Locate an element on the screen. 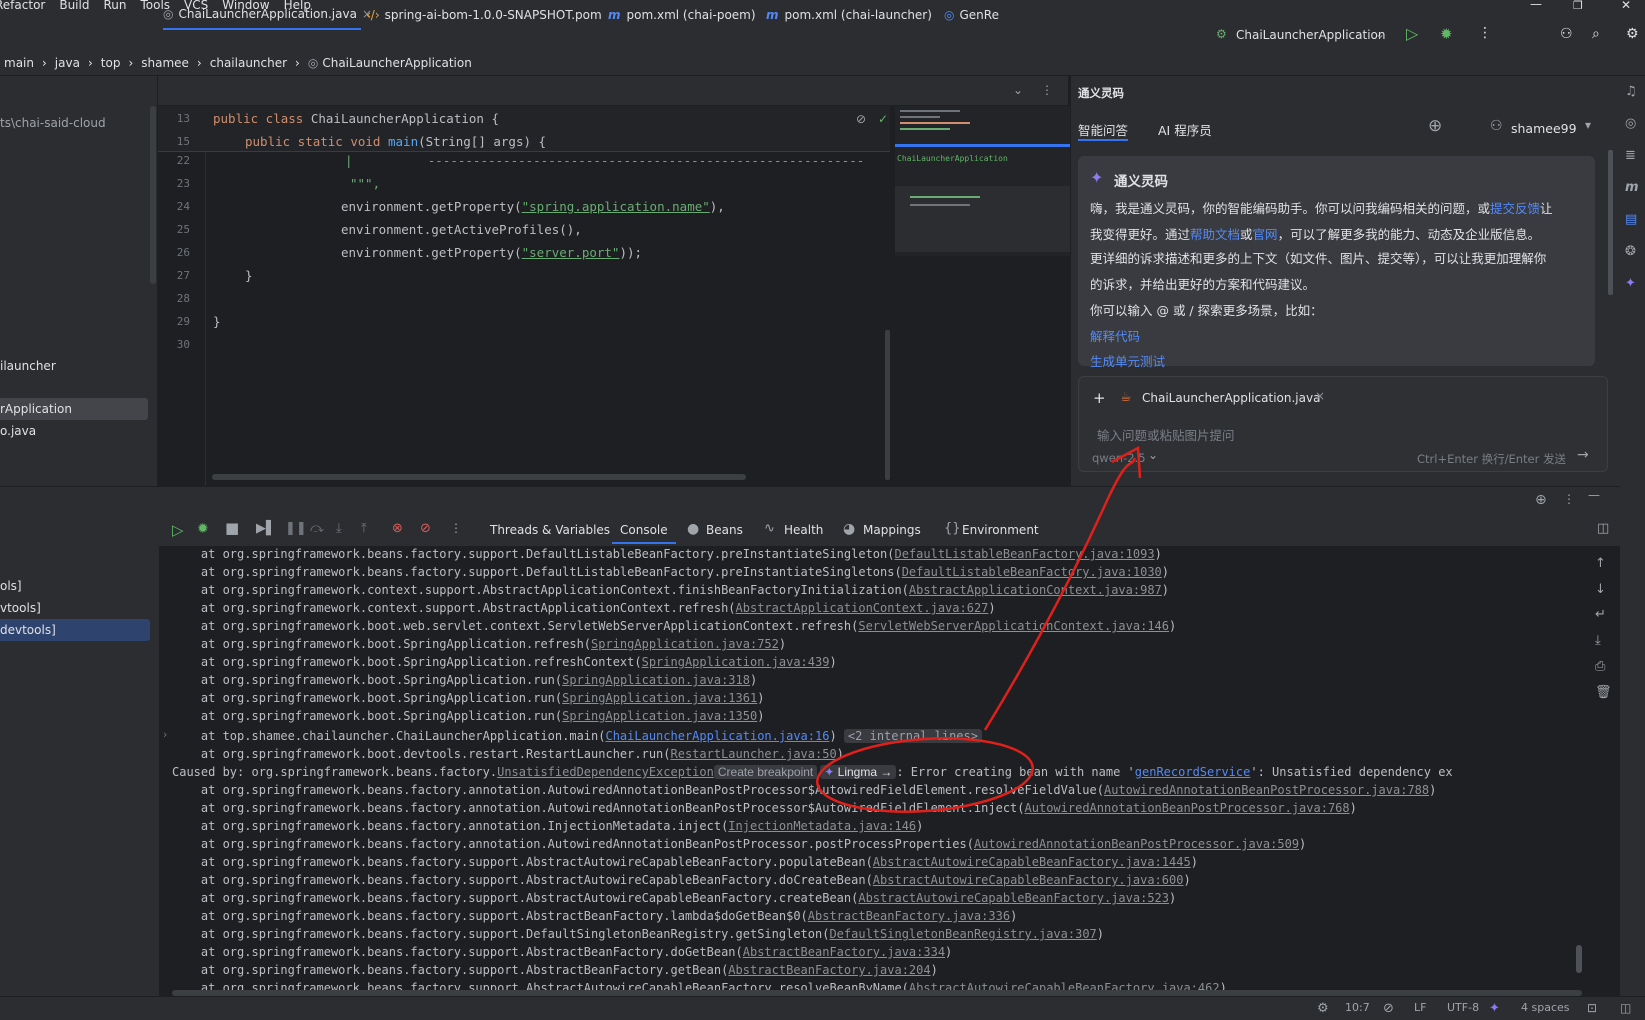  site-link: 官网 is located at coordinates (1265, 234).